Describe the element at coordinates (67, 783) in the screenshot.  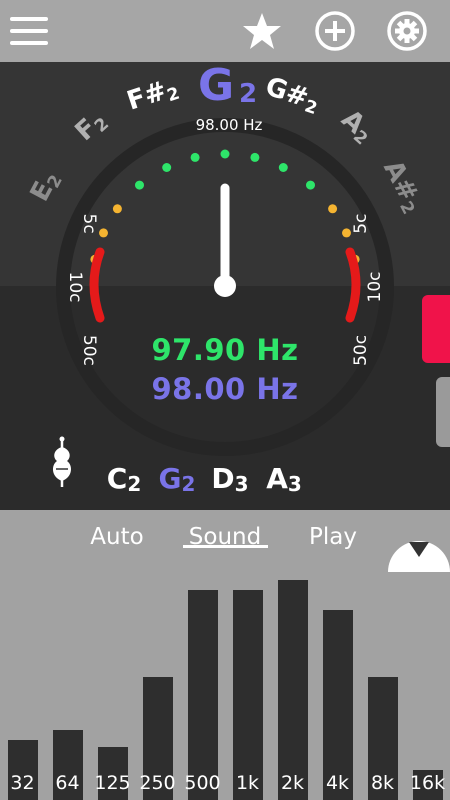
I see `spectrum-band-label: 64` at that location.